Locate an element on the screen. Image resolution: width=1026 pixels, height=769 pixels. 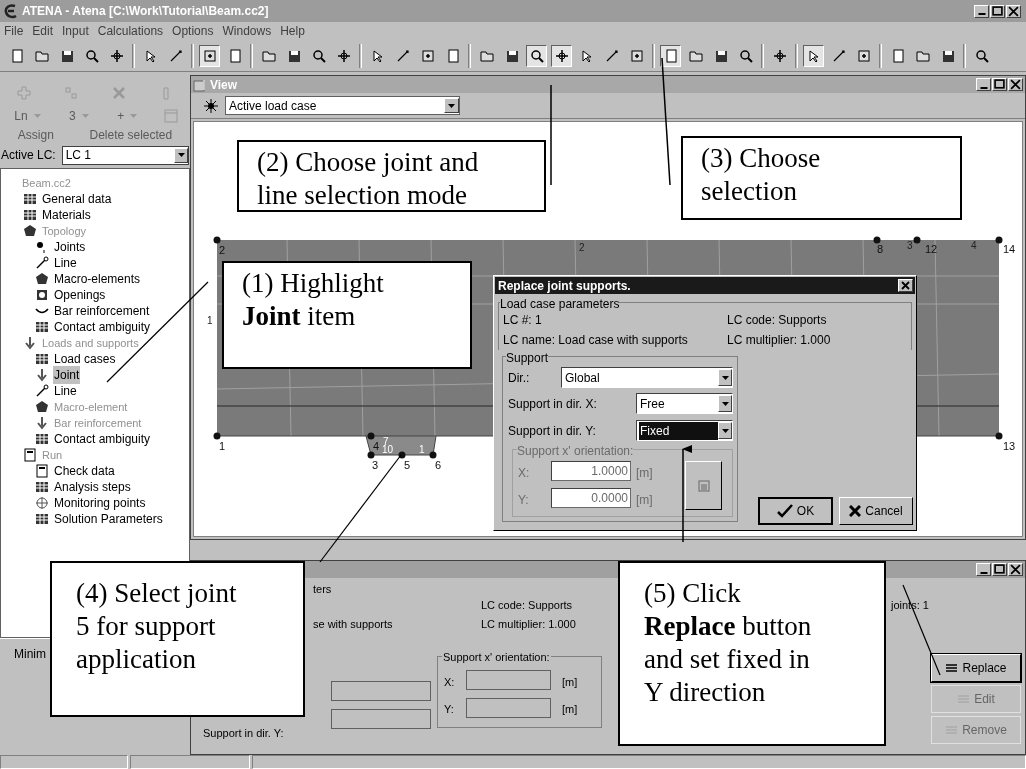
y-label: Y: is located at coordinates (449, 709).